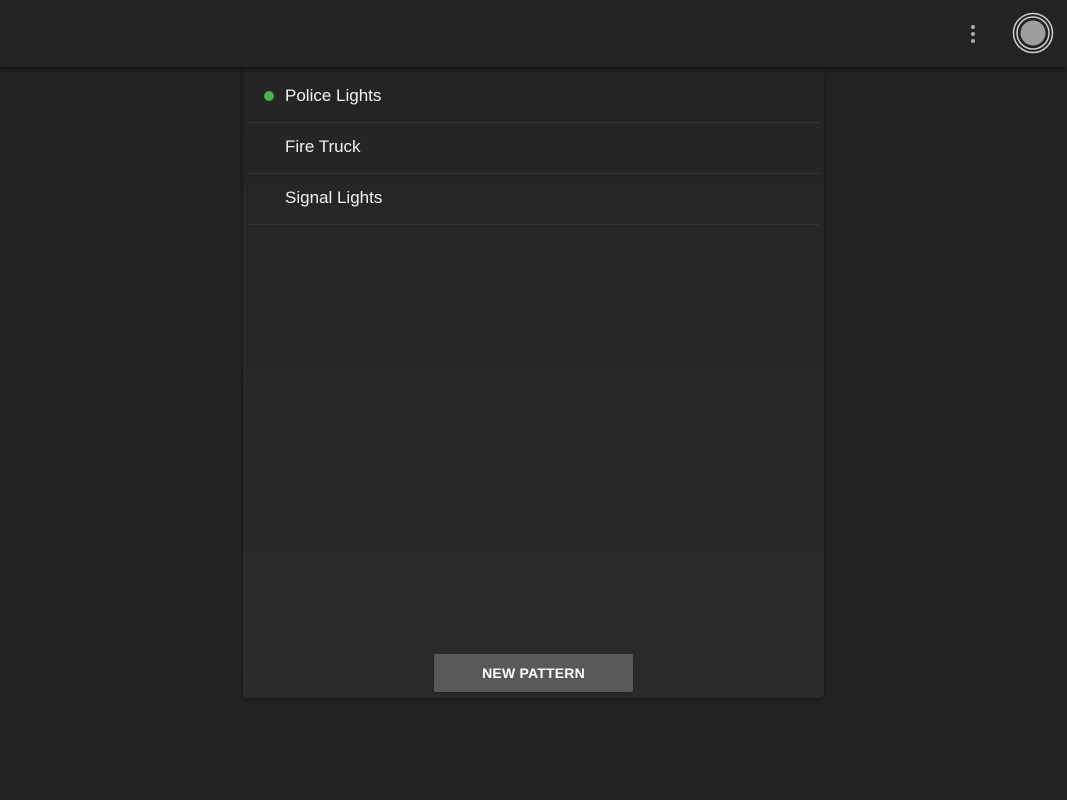  I want to click on pattern-item-signal-lights: Signal Lights, so click(533, 199).